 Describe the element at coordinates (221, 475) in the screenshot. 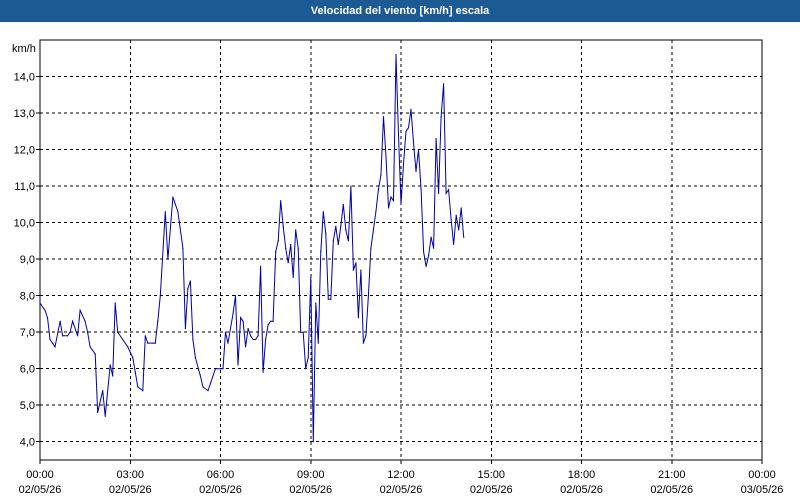

I see `x-tick-time: 06:00` at that location.